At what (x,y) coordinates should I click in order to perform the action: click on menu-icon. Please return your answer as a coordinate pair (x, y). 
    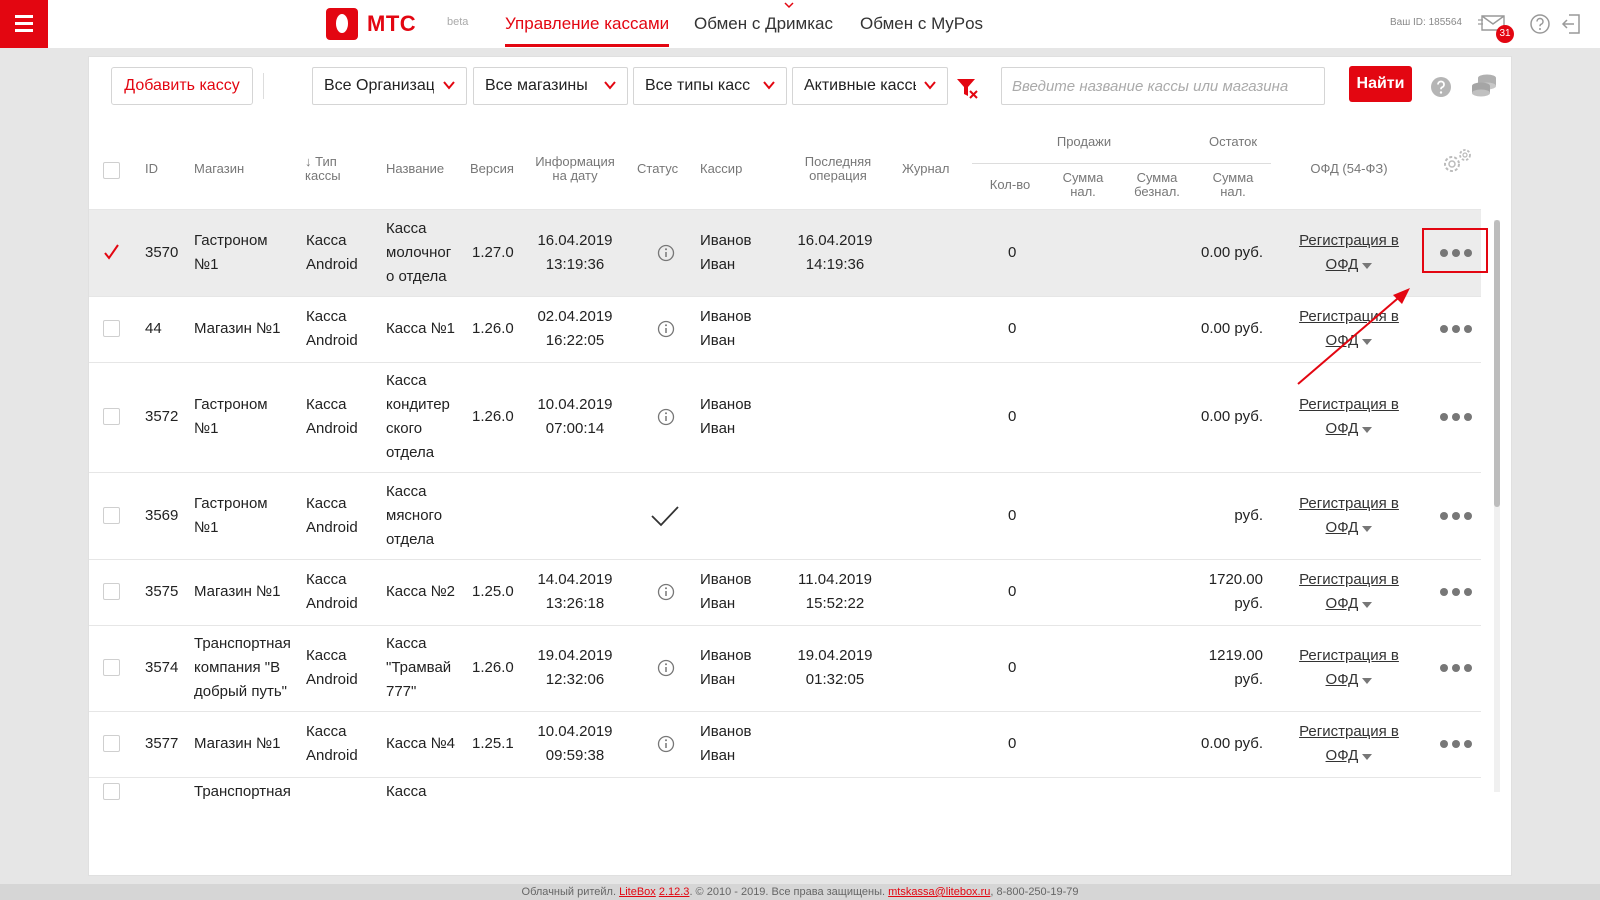
    Looking at the image, I should click on (24, 24).